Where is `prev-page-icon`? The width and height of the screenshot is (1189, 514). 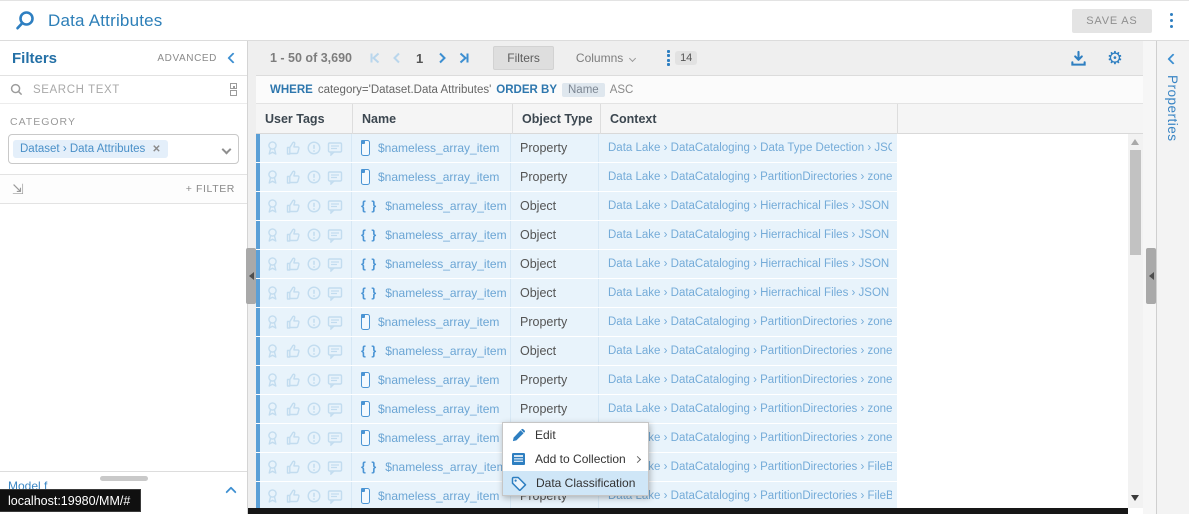
prev-page-icon is located at coordinates (397, 58).